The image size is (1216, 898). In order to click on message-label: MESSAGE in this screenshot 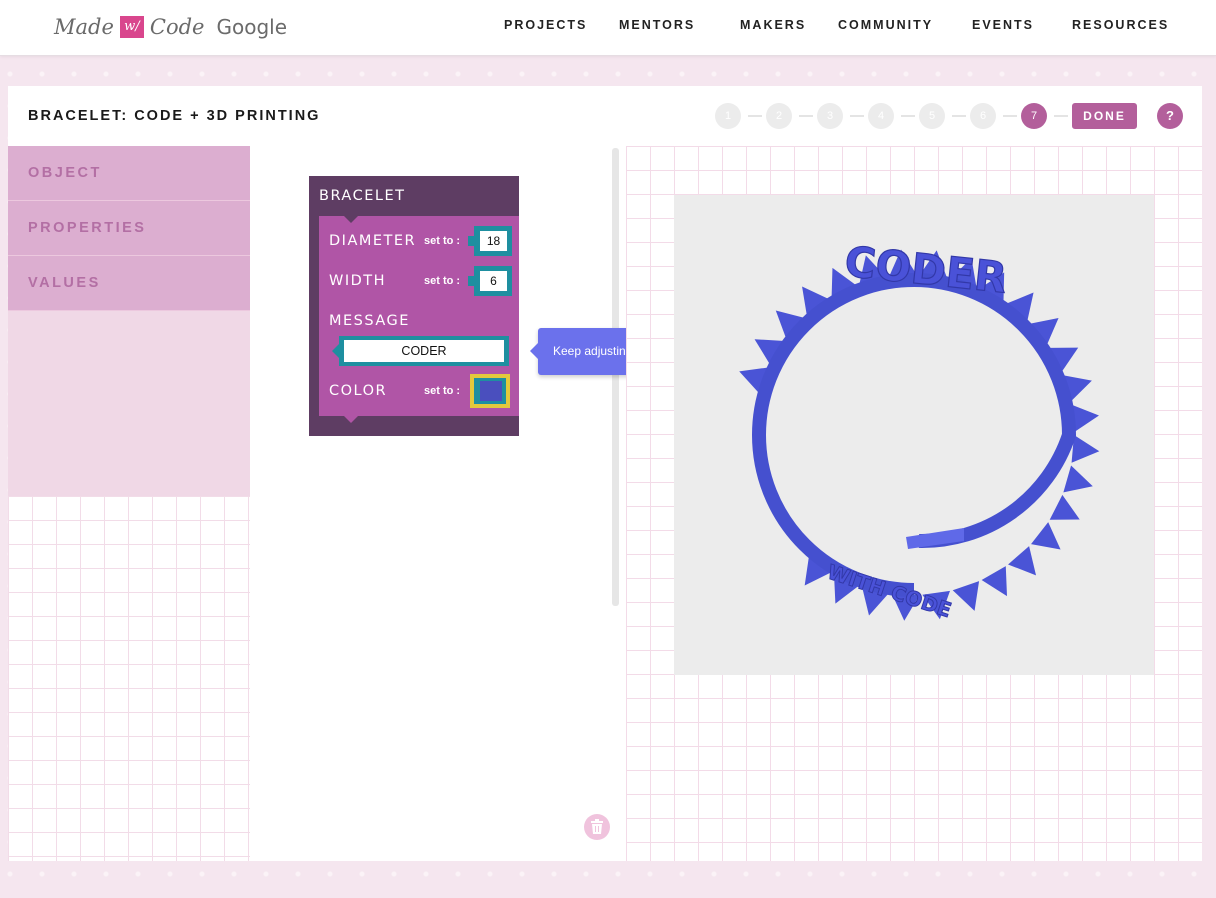, I will do `click(369, 321)`.